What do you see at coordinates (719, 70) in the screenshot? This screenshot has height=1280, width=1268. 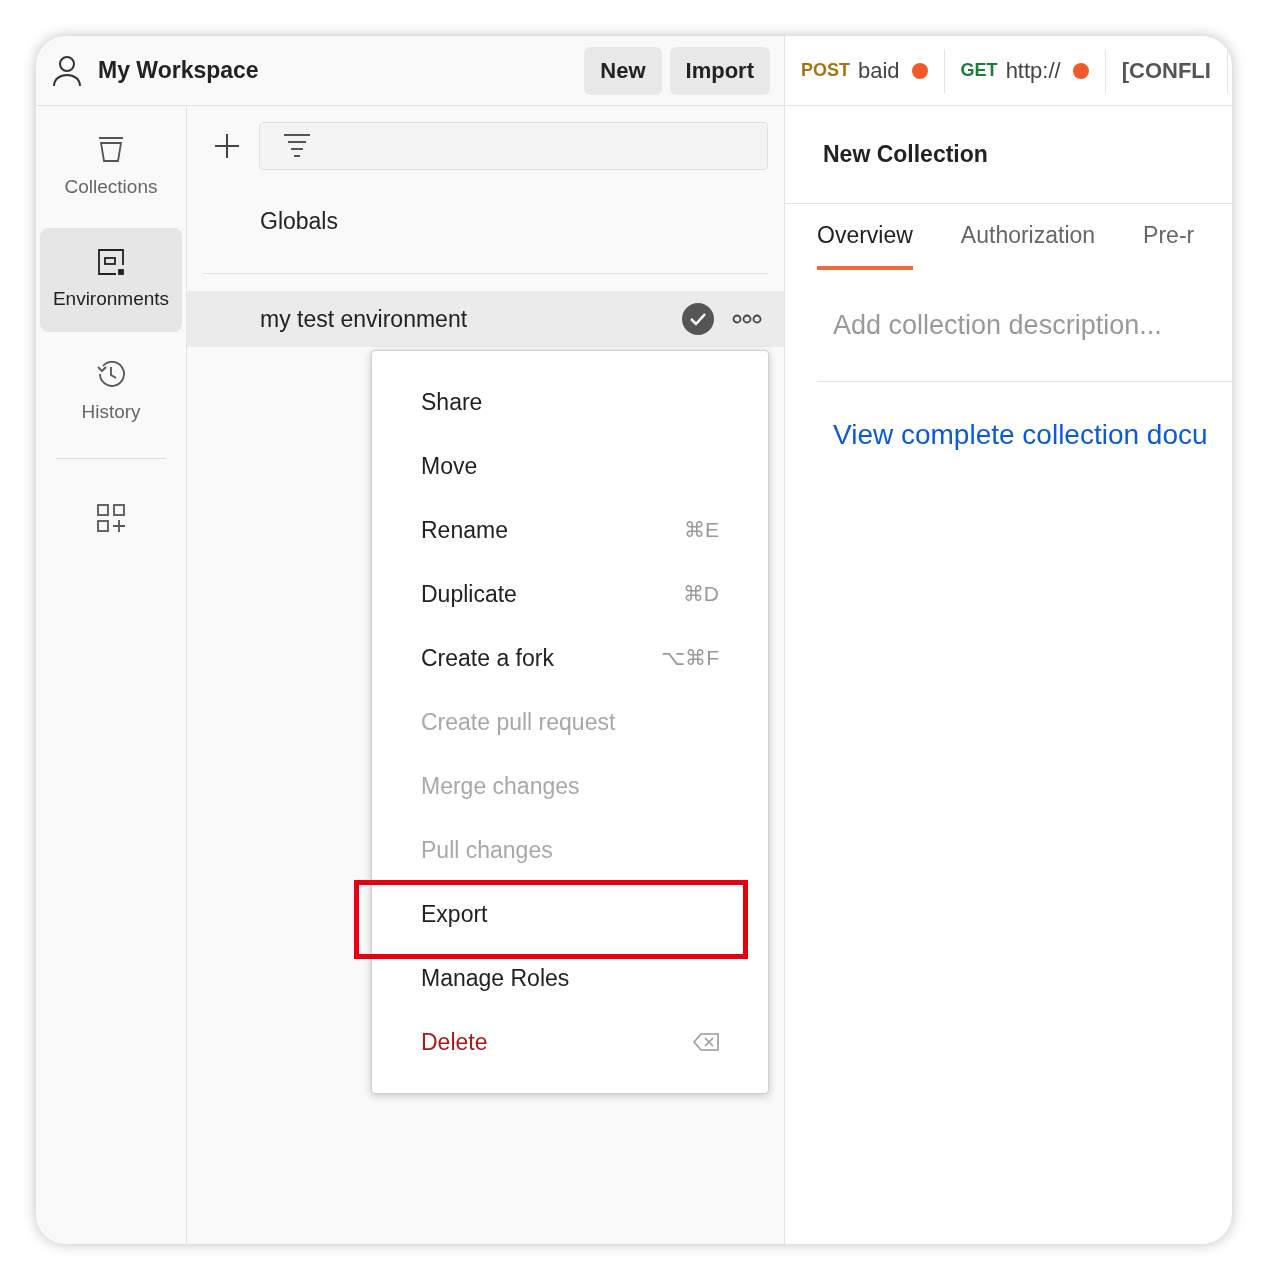 I see `header-button: Import` at bounding box center [719, 70].